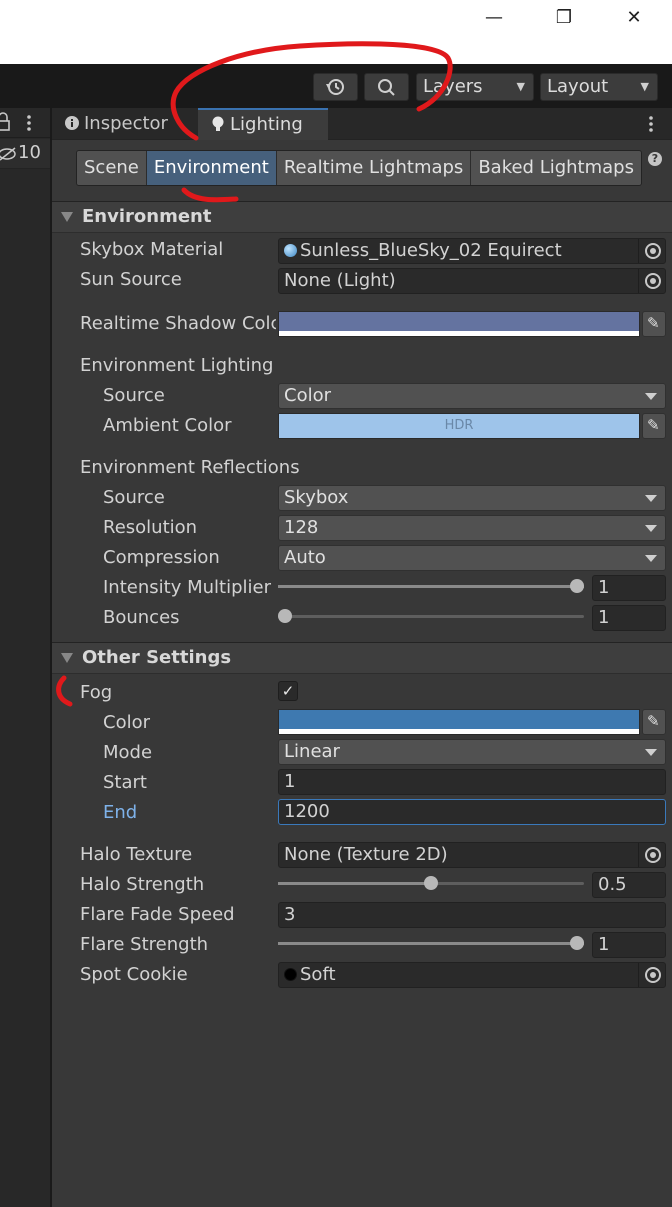  What do you see at coordinates (316, 497) in the screenshot?
I see `reflection-source-value: Skybox` at bounding box center [316, 497].